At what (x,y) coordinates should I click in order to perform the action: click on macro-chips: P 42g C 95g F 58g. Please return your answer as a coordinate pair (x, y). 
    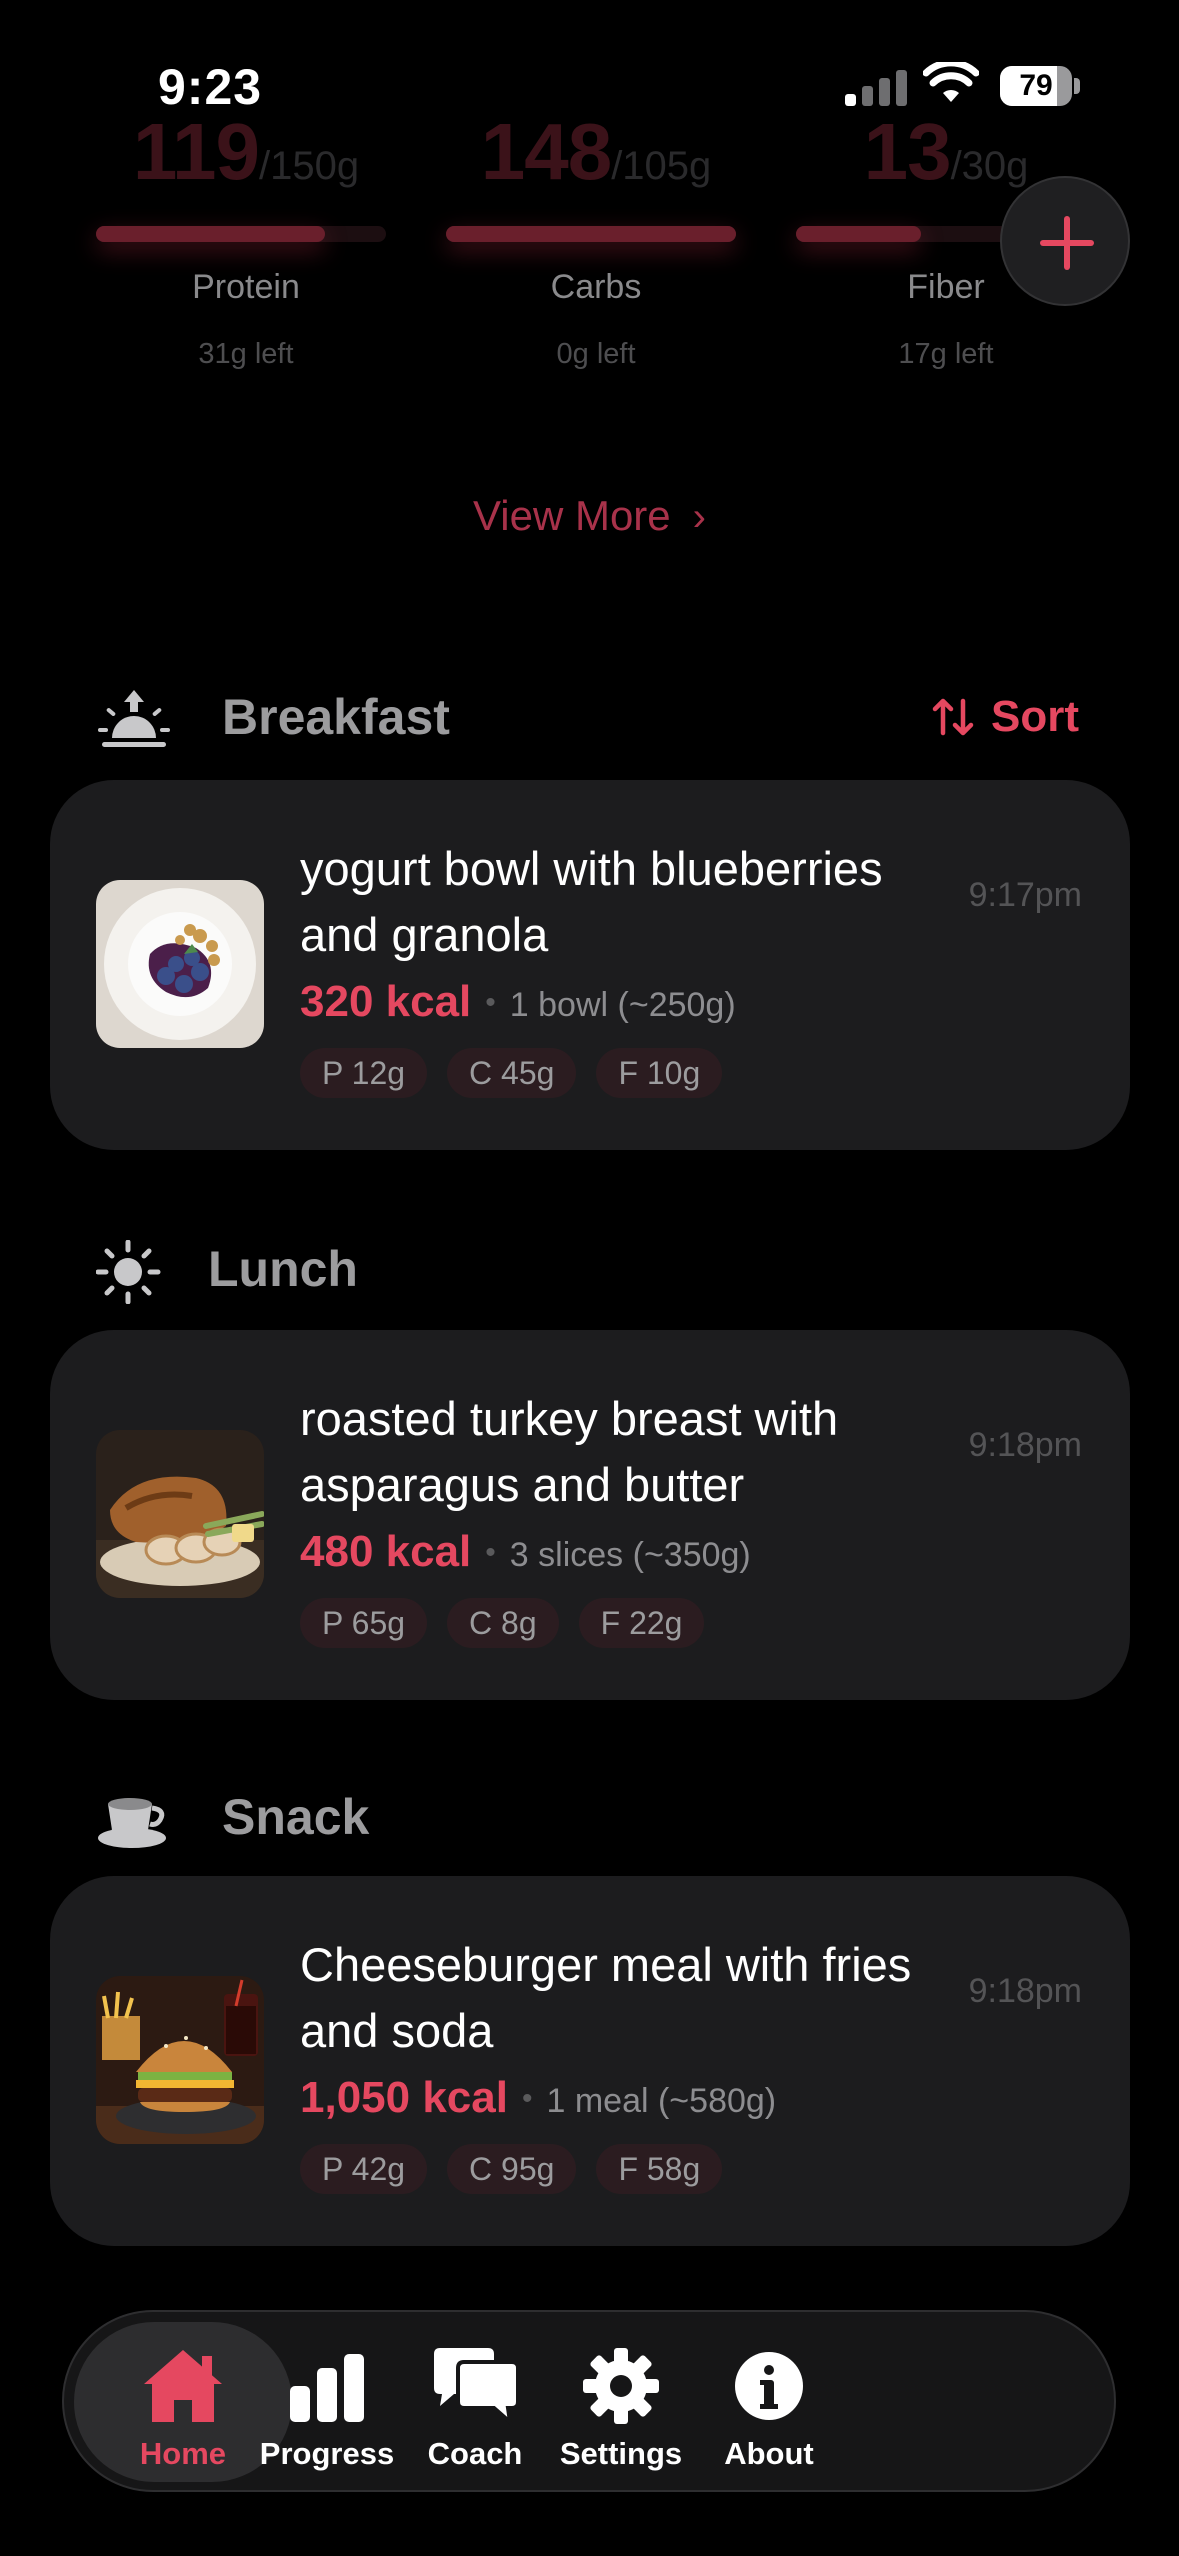
    Looking at the image, I should click on (521, 2170).